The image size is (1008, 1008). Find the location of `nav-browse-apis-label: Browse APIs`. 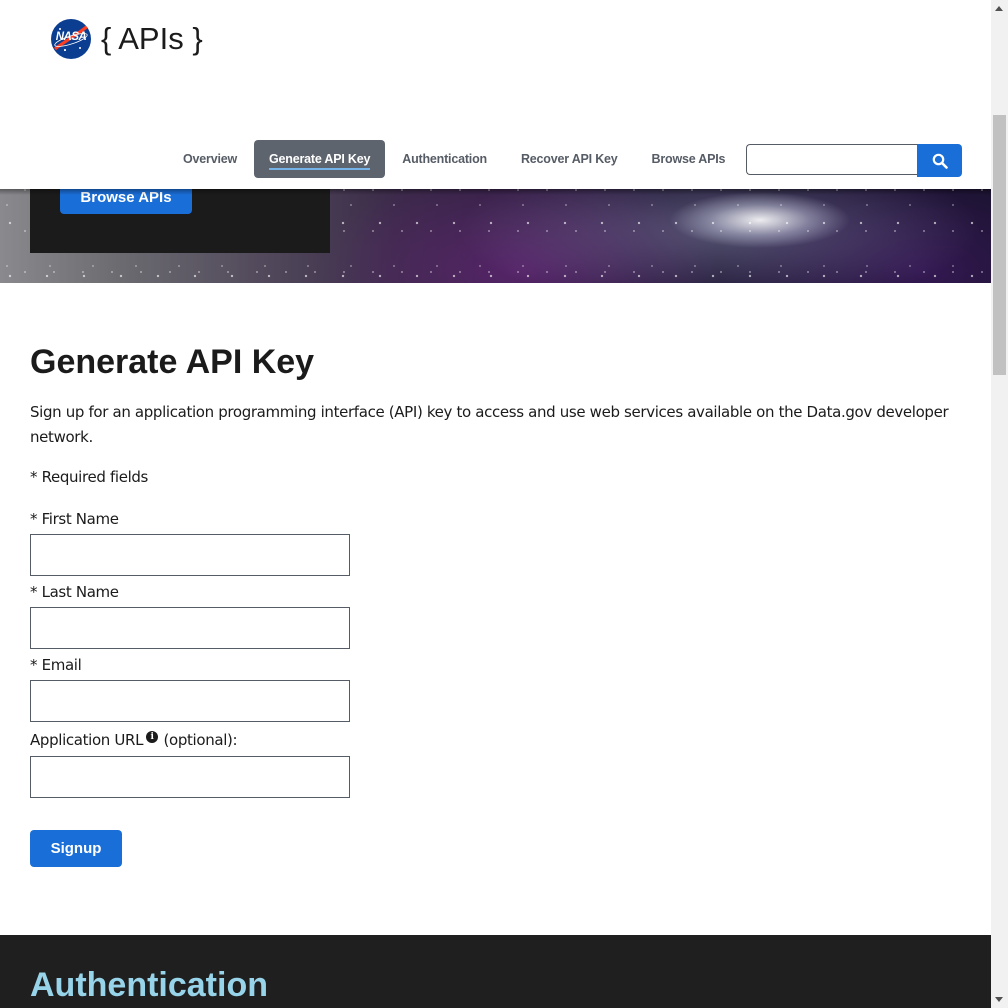

nav-browse-apis-label: Browse APIs is located at coordinates (688, 159).